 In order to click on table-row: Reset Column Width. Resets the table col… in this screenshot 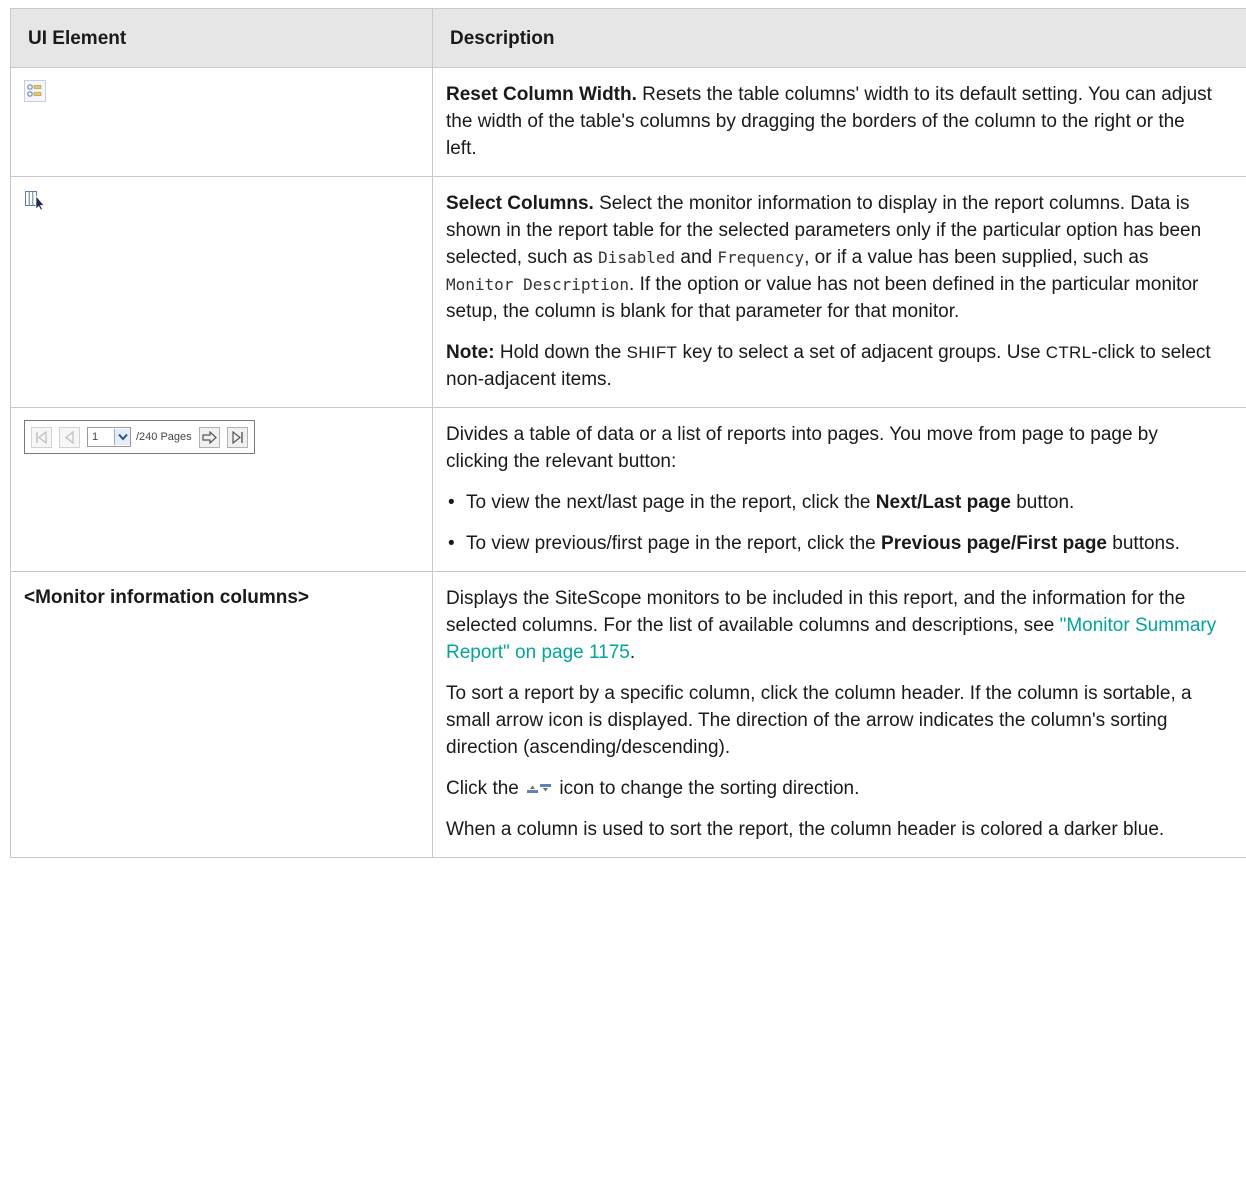, I will do `click(628, 122)`.